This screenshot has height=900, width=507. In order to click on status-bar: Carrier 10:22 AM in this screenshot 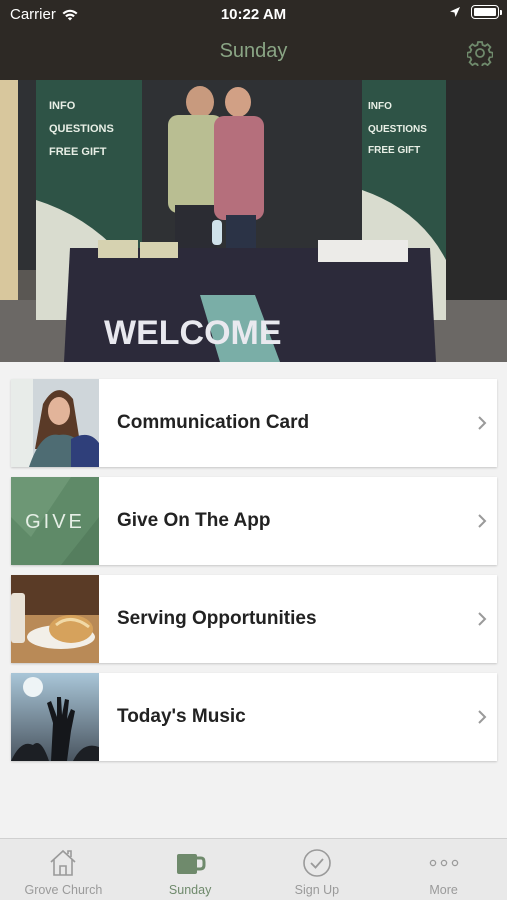, I will do `click(253, 14)`.